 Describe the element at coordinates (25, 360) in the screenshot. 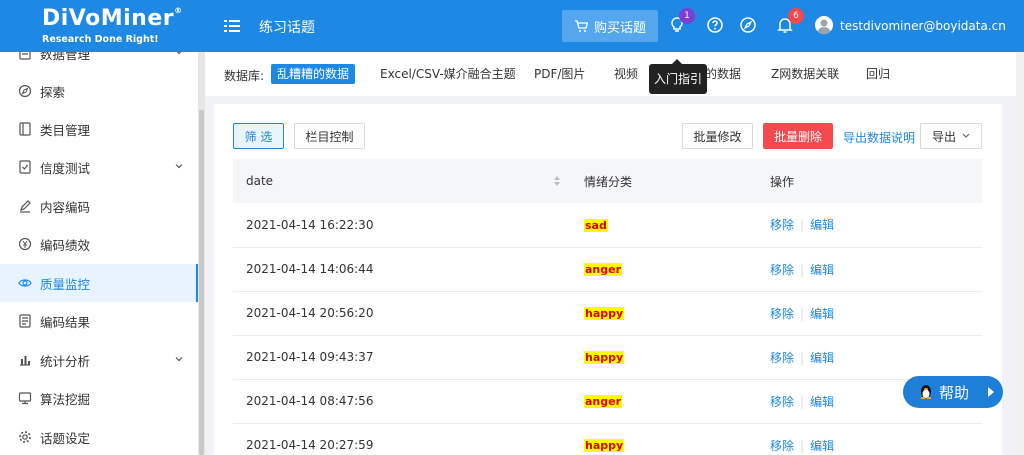

I see `chart-icon` at that location.